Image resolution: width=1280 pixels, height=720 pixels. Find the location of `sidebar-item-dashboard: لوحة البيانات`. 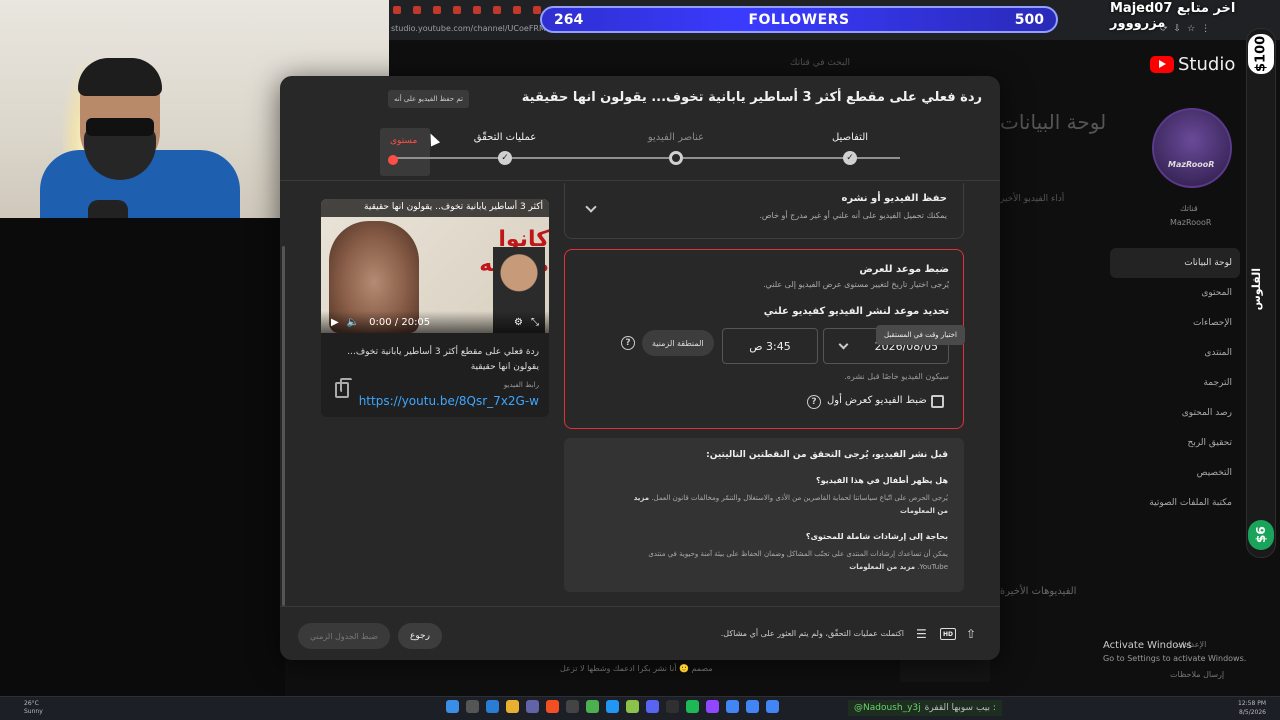

sidebar-item-dashboard: لوحة البيانات is located at coordinates (1175, 263).